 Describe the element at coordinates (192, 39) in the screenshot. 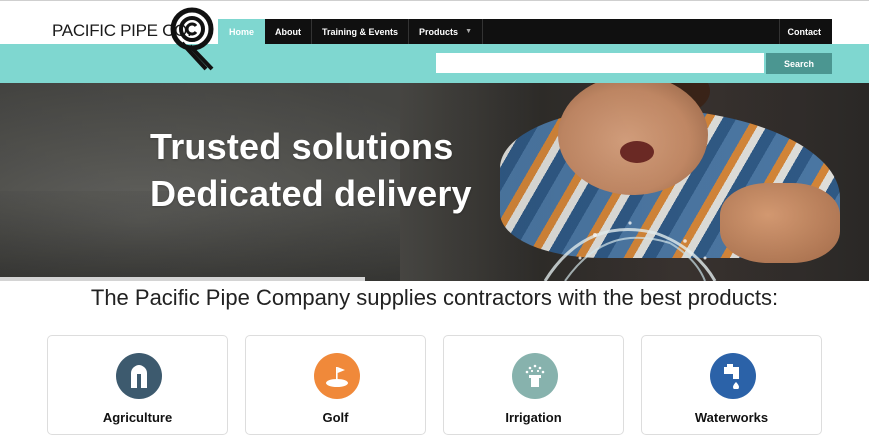

I see `pipe-logo-icon` at that location.